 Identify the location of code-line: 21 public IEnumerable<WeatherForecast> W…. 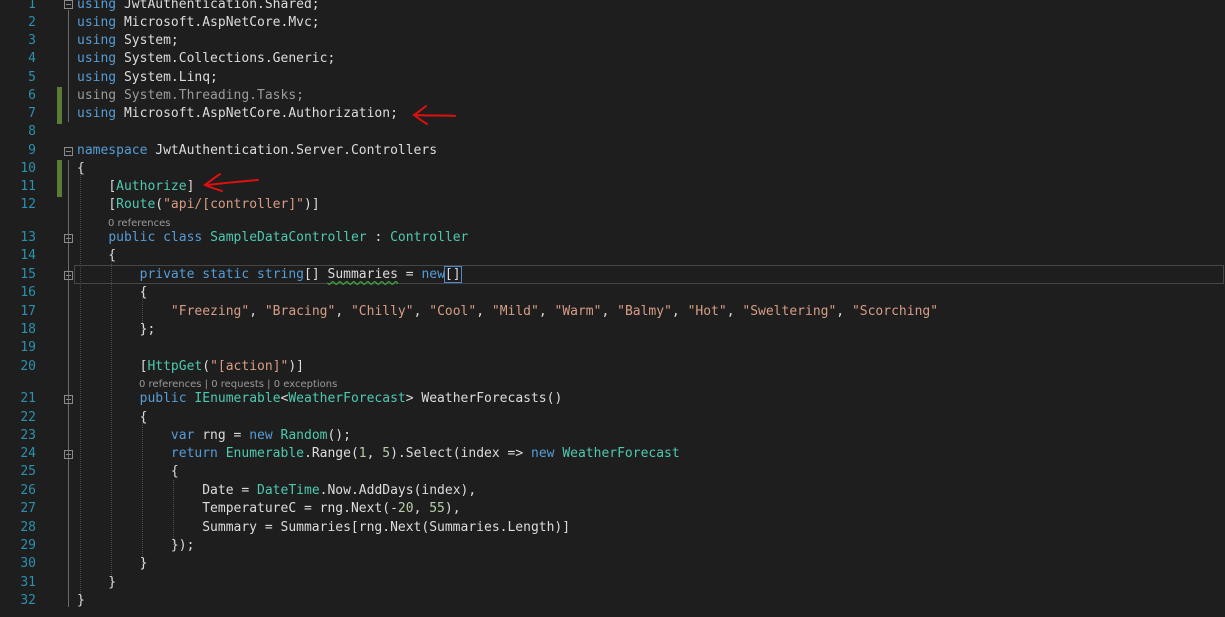
(612, 399).